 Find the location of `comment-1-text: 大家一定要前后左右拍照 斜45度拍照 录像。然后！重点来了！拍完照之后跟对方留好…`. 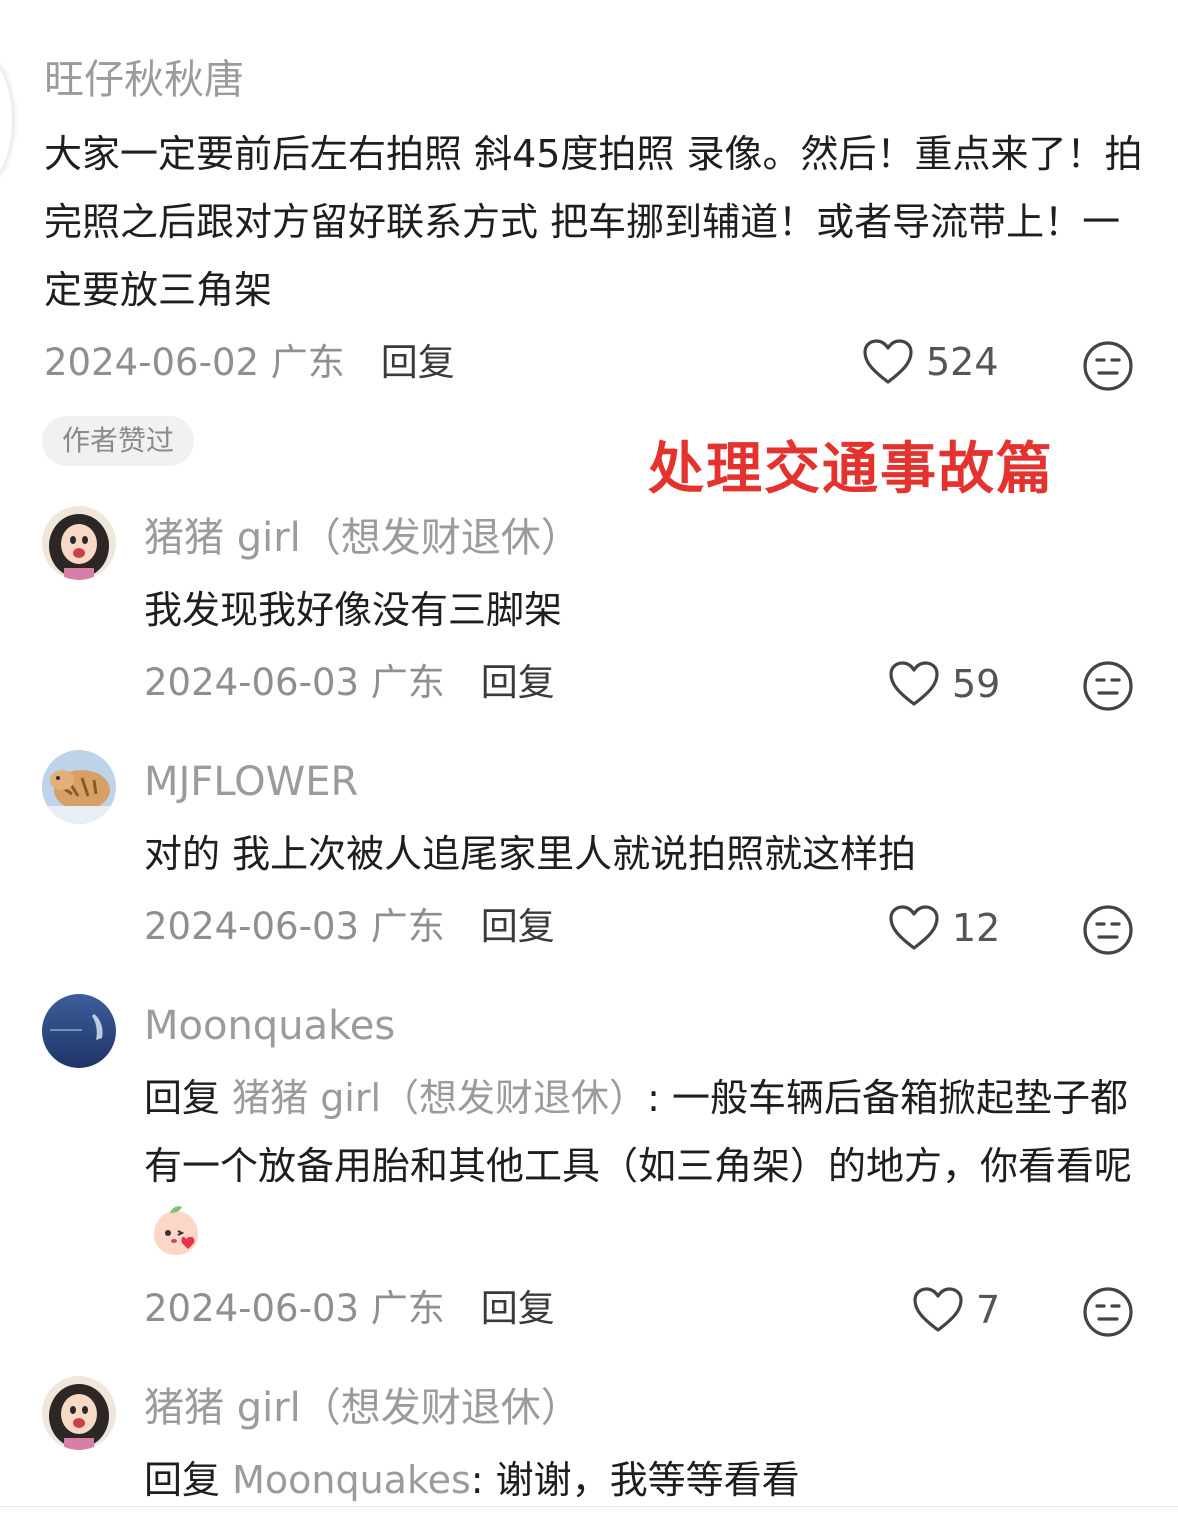

comment-1-text: 大家一定要前后左右拍照 斜45度拍照 录像。然后！重点来了！拍完照之后跟对方留好… is located at coordinates (593, 222).